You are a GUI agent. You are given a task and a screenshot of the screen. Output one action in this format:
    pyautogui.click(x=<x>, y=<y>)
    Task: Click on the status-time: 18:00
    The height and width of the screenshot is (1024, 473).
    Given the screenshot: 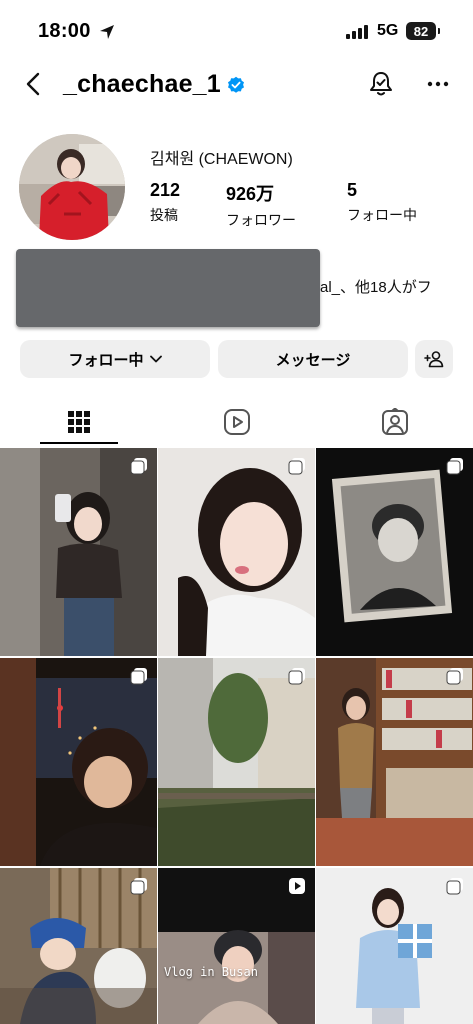 What is the action you would take?
    pyautogui.click(x=64, y=31)
    